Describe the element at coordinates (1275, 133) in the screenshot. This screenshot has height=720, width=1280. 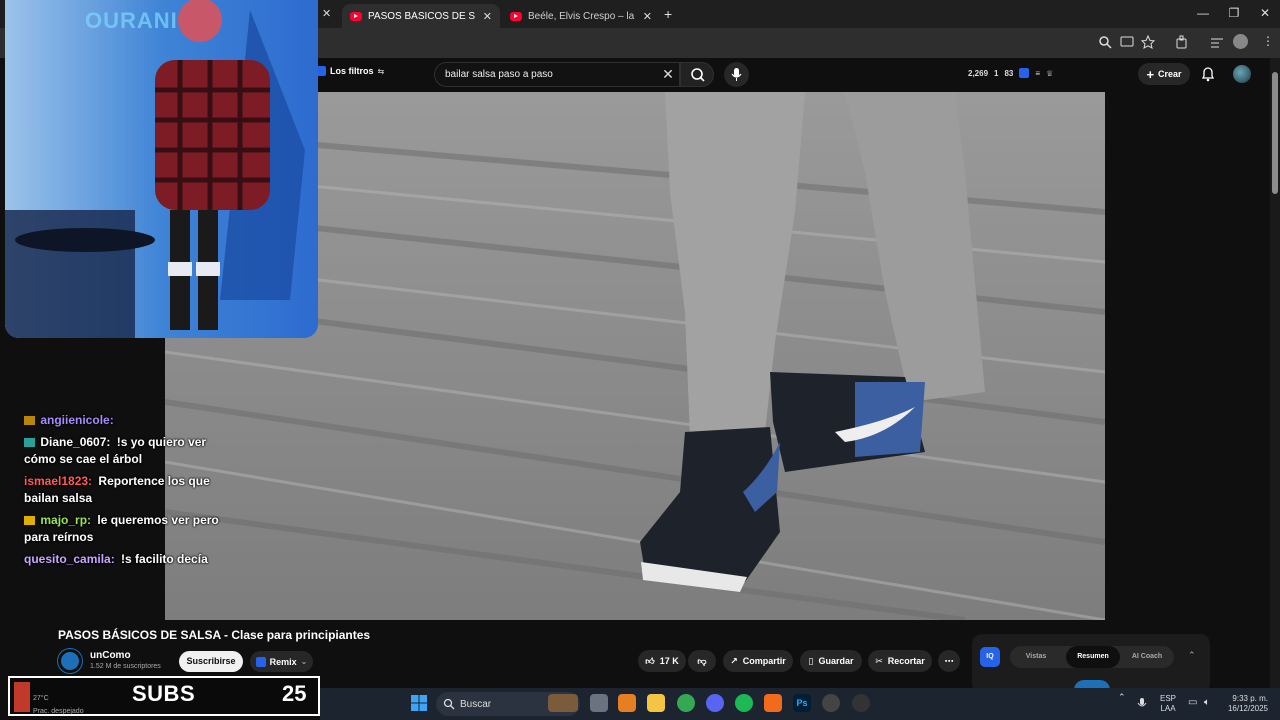
I see `scrollbar-thumb` at that location.